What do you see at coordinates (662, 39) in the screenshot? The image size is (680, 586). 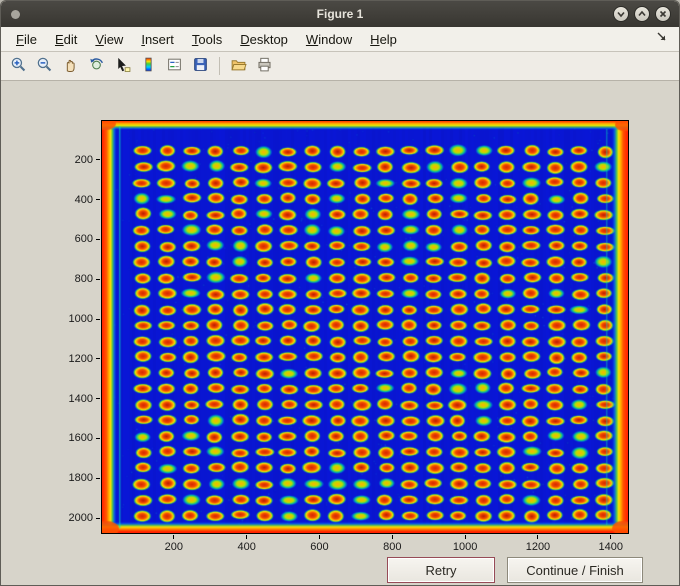 I see `dock-figure-icon` at bounding box center [662, 39].